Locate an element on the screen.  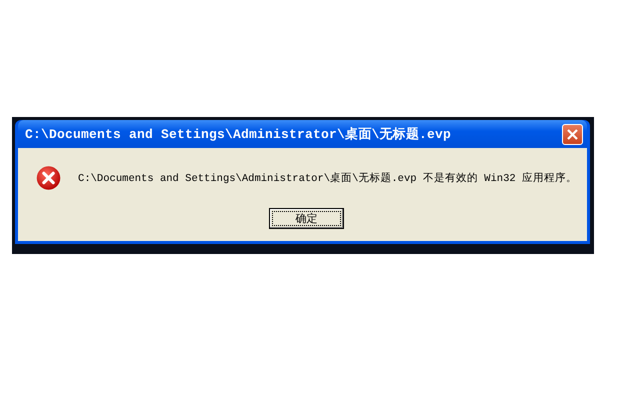
error-message: C:\Documents and Settings\Administrator\桌面\无标题.evp 不是有效的 Win32 应用程序。 is located at coordinates (327, 178).